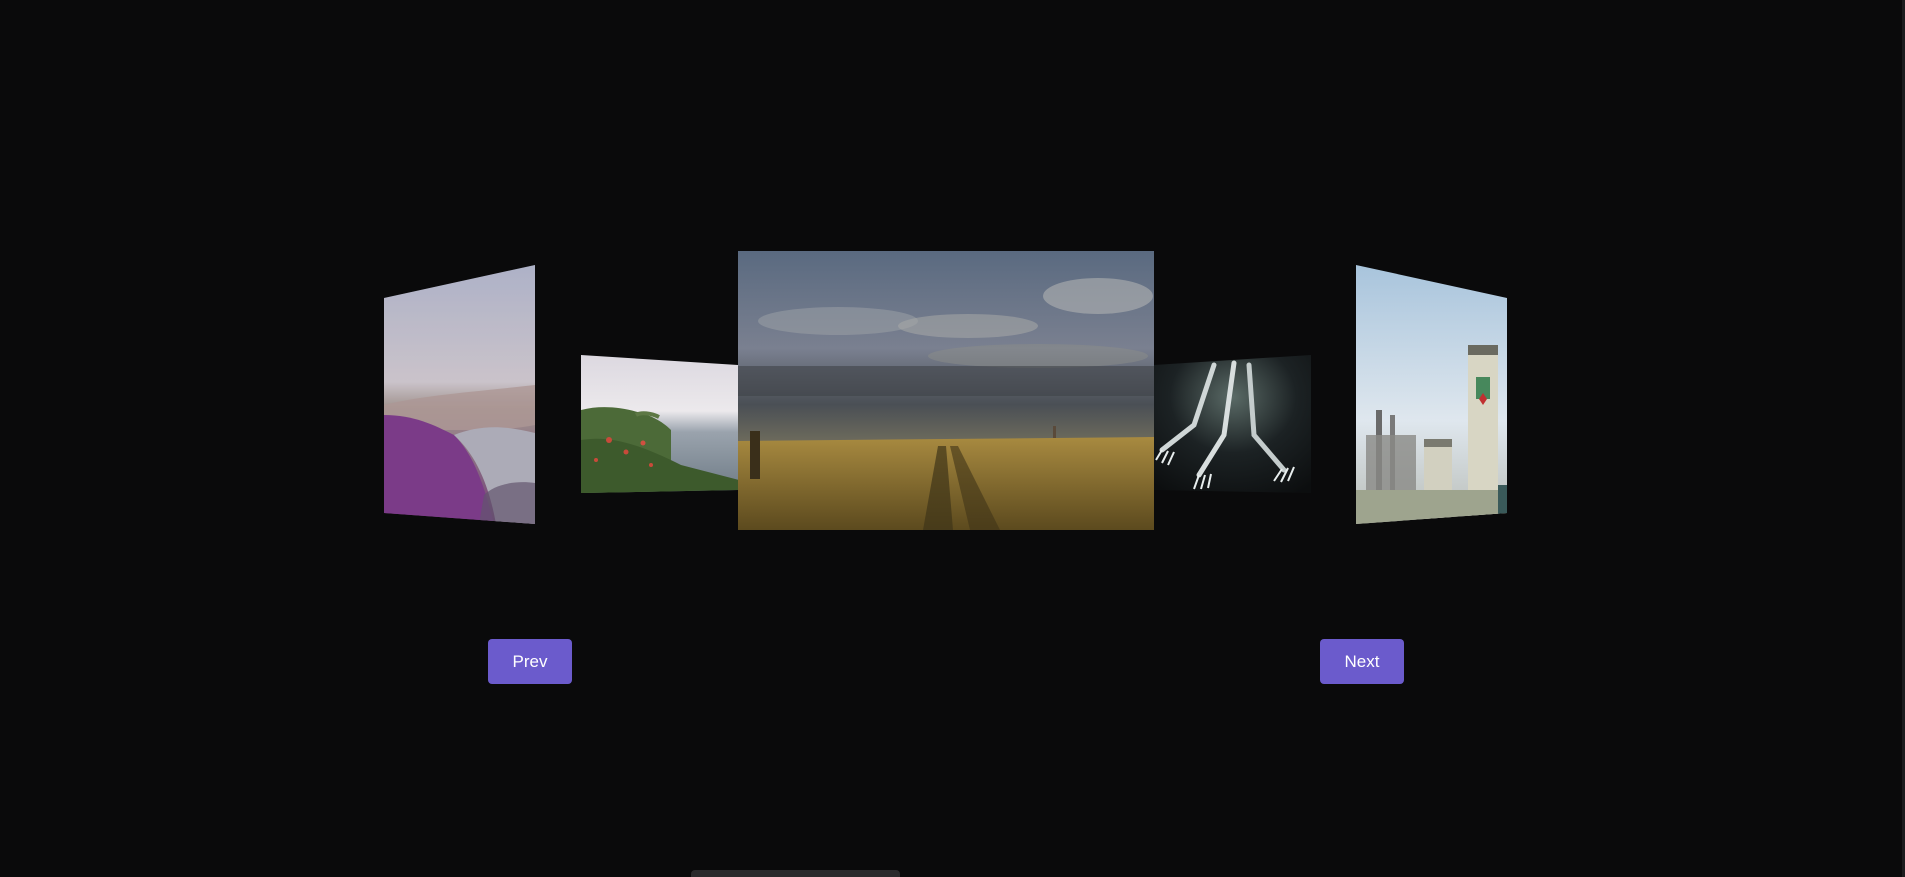  I want to click on grassland-path-photo, so click(946, 390).